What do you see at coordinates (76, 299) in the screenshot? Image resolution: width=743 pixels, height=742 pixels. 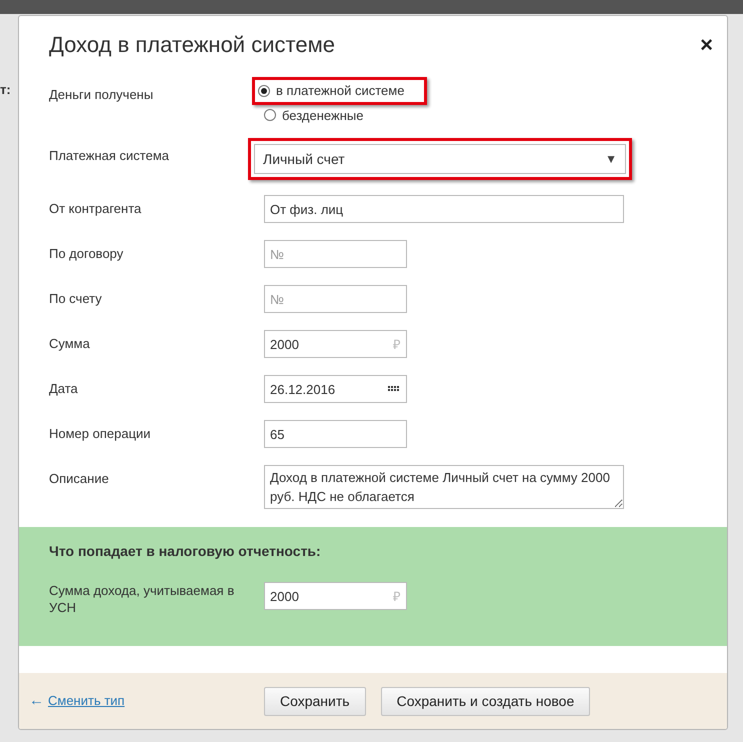 I see `field-label: По счету` at bounding box center [76, 299].